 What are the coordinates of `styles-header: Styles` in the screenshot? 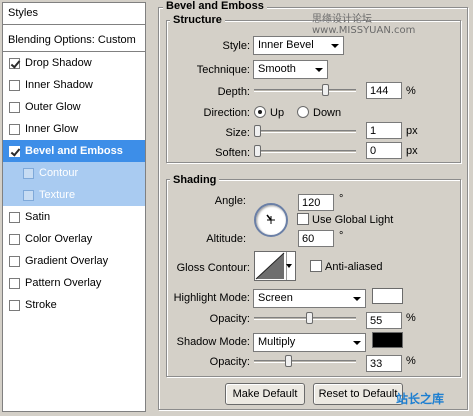 It's located at (74, 14).